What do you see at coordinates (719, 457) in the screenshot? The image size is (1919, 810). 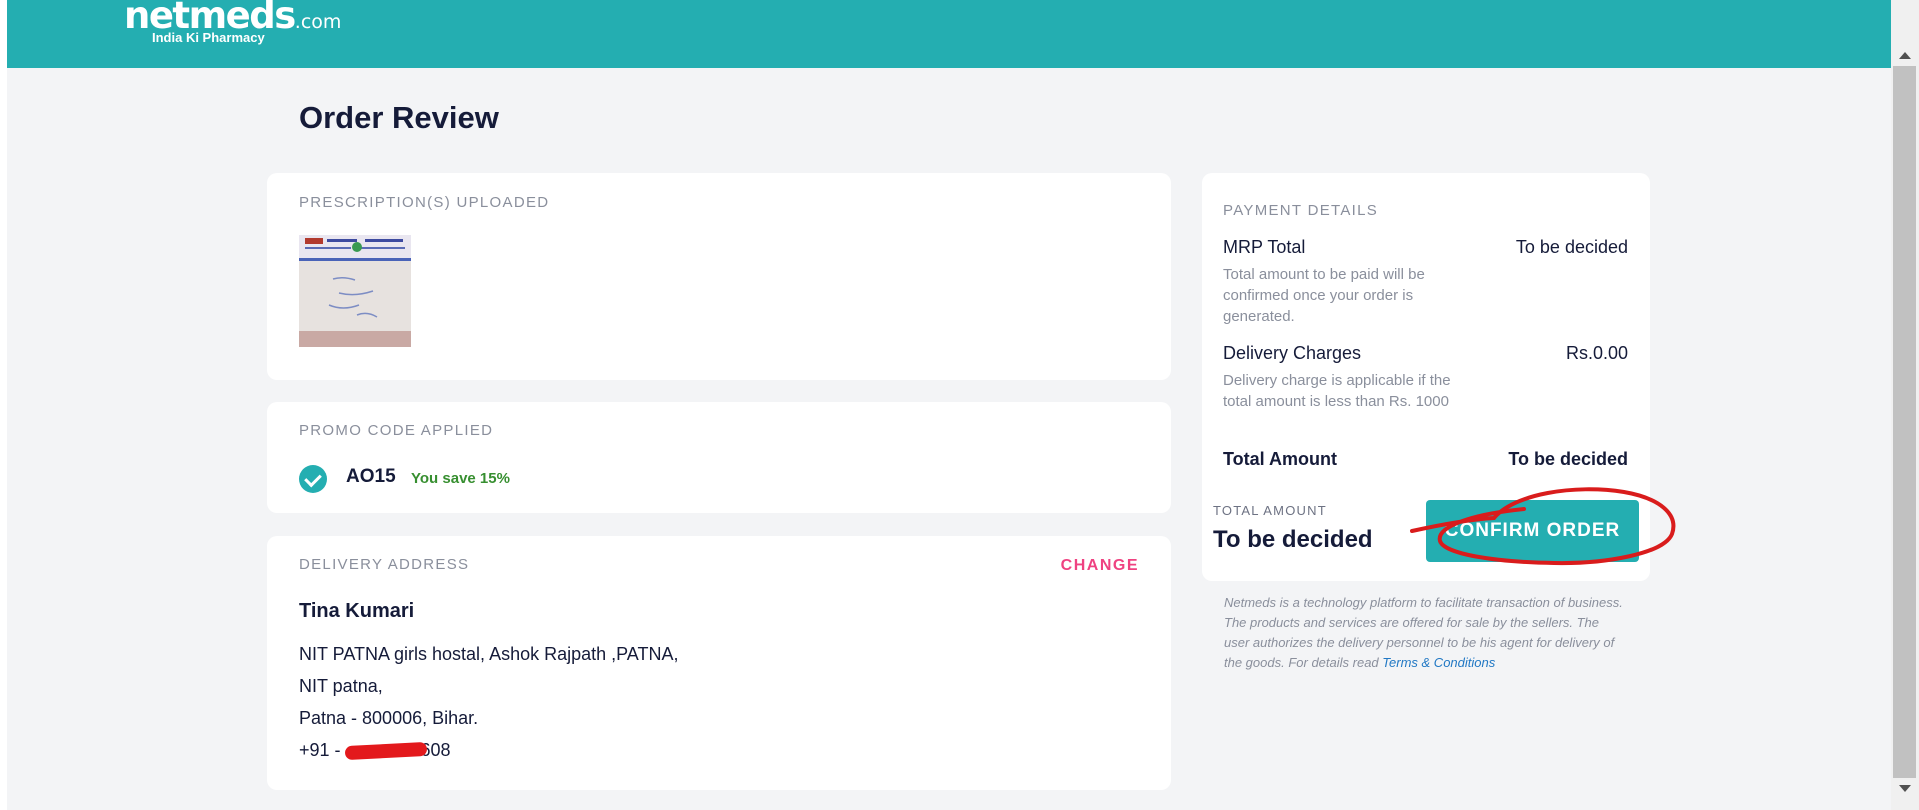 I see `promo-card: PROMO CODE APPLIED AO15 You save 15%` at bounding box center [719, 457].